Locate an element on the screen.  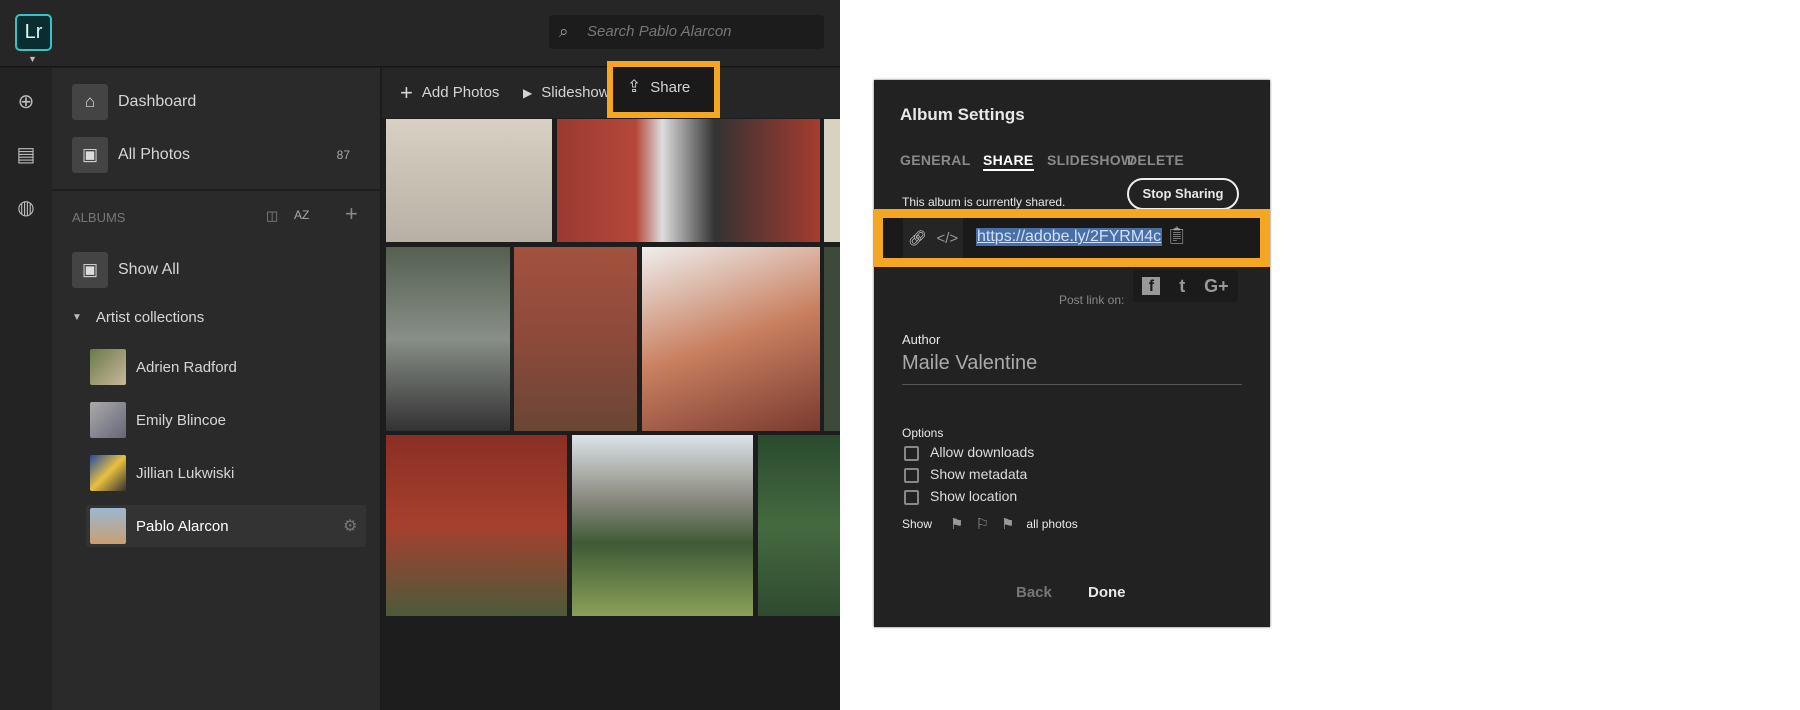
show-filter: Show ⚑ ⚐ ⚑ all photos is located at coordinates (990, 524).